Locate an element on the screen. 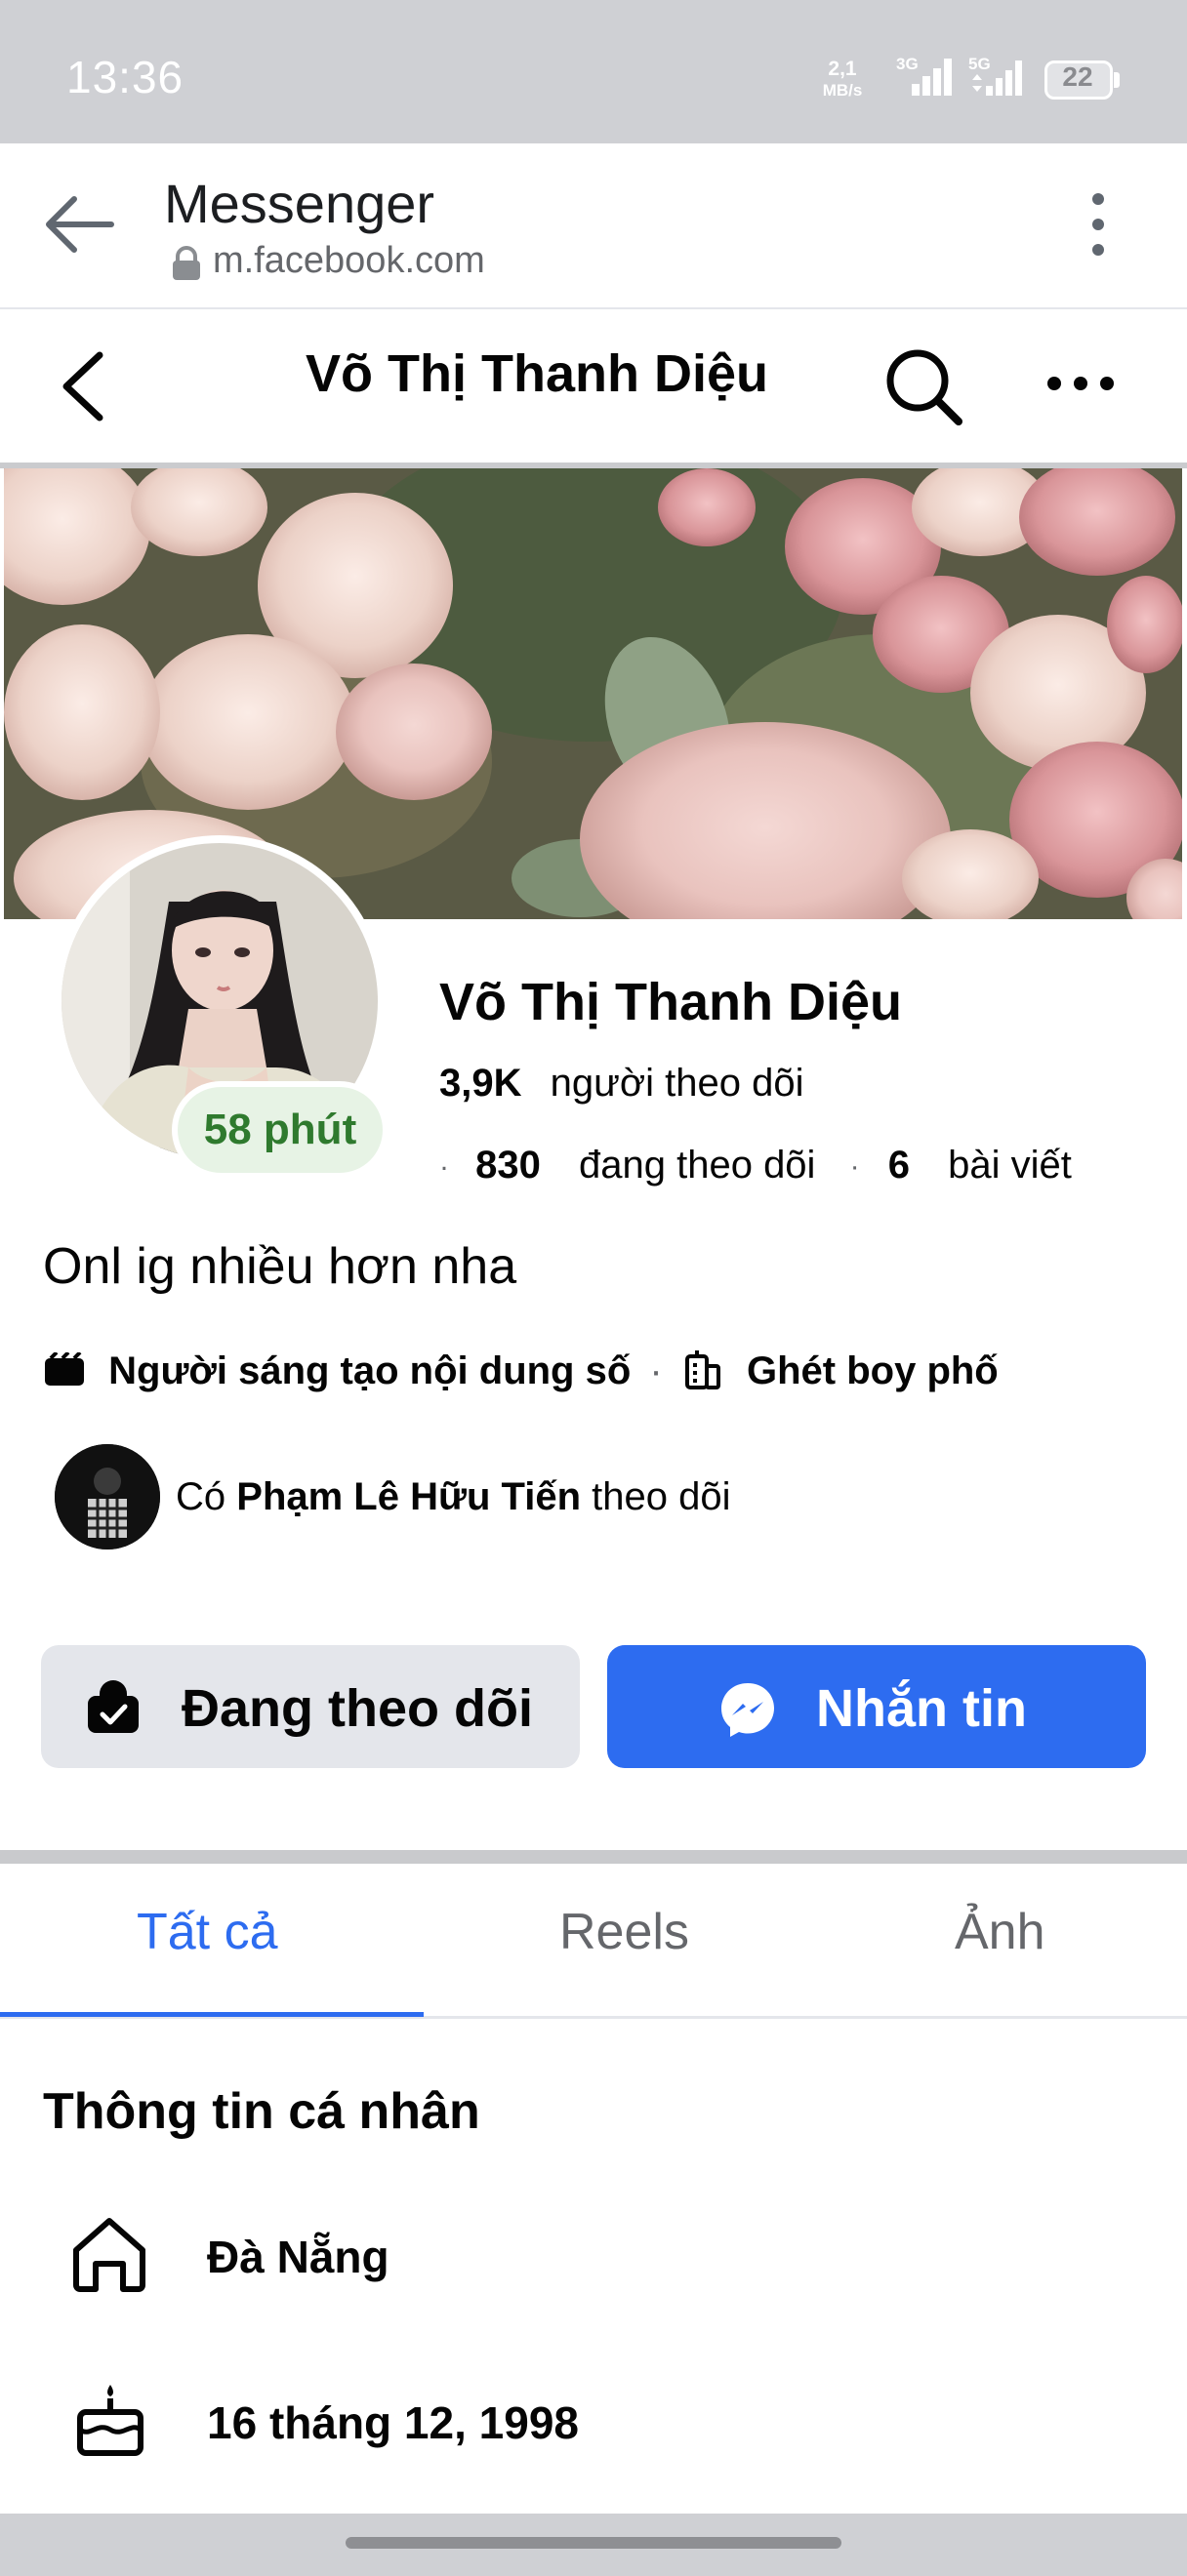 The width and height of the screenshot is (1187, 2576). network-speed-unit: MB/s is located at coordinates (842, 90).